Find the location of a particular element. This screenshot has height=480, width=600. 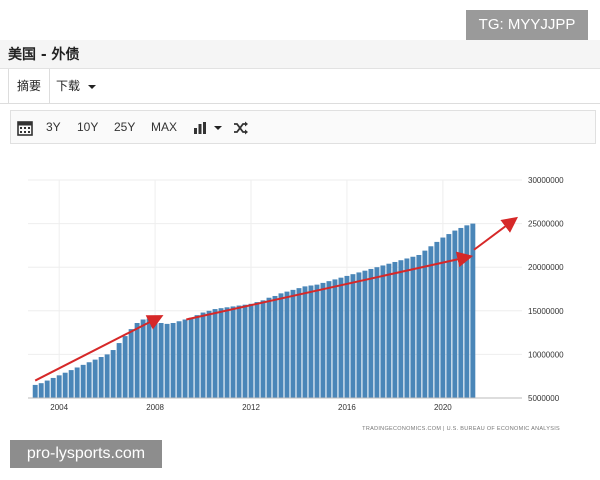

x-tick-label: 2020 is located at coordinates (443, 407).